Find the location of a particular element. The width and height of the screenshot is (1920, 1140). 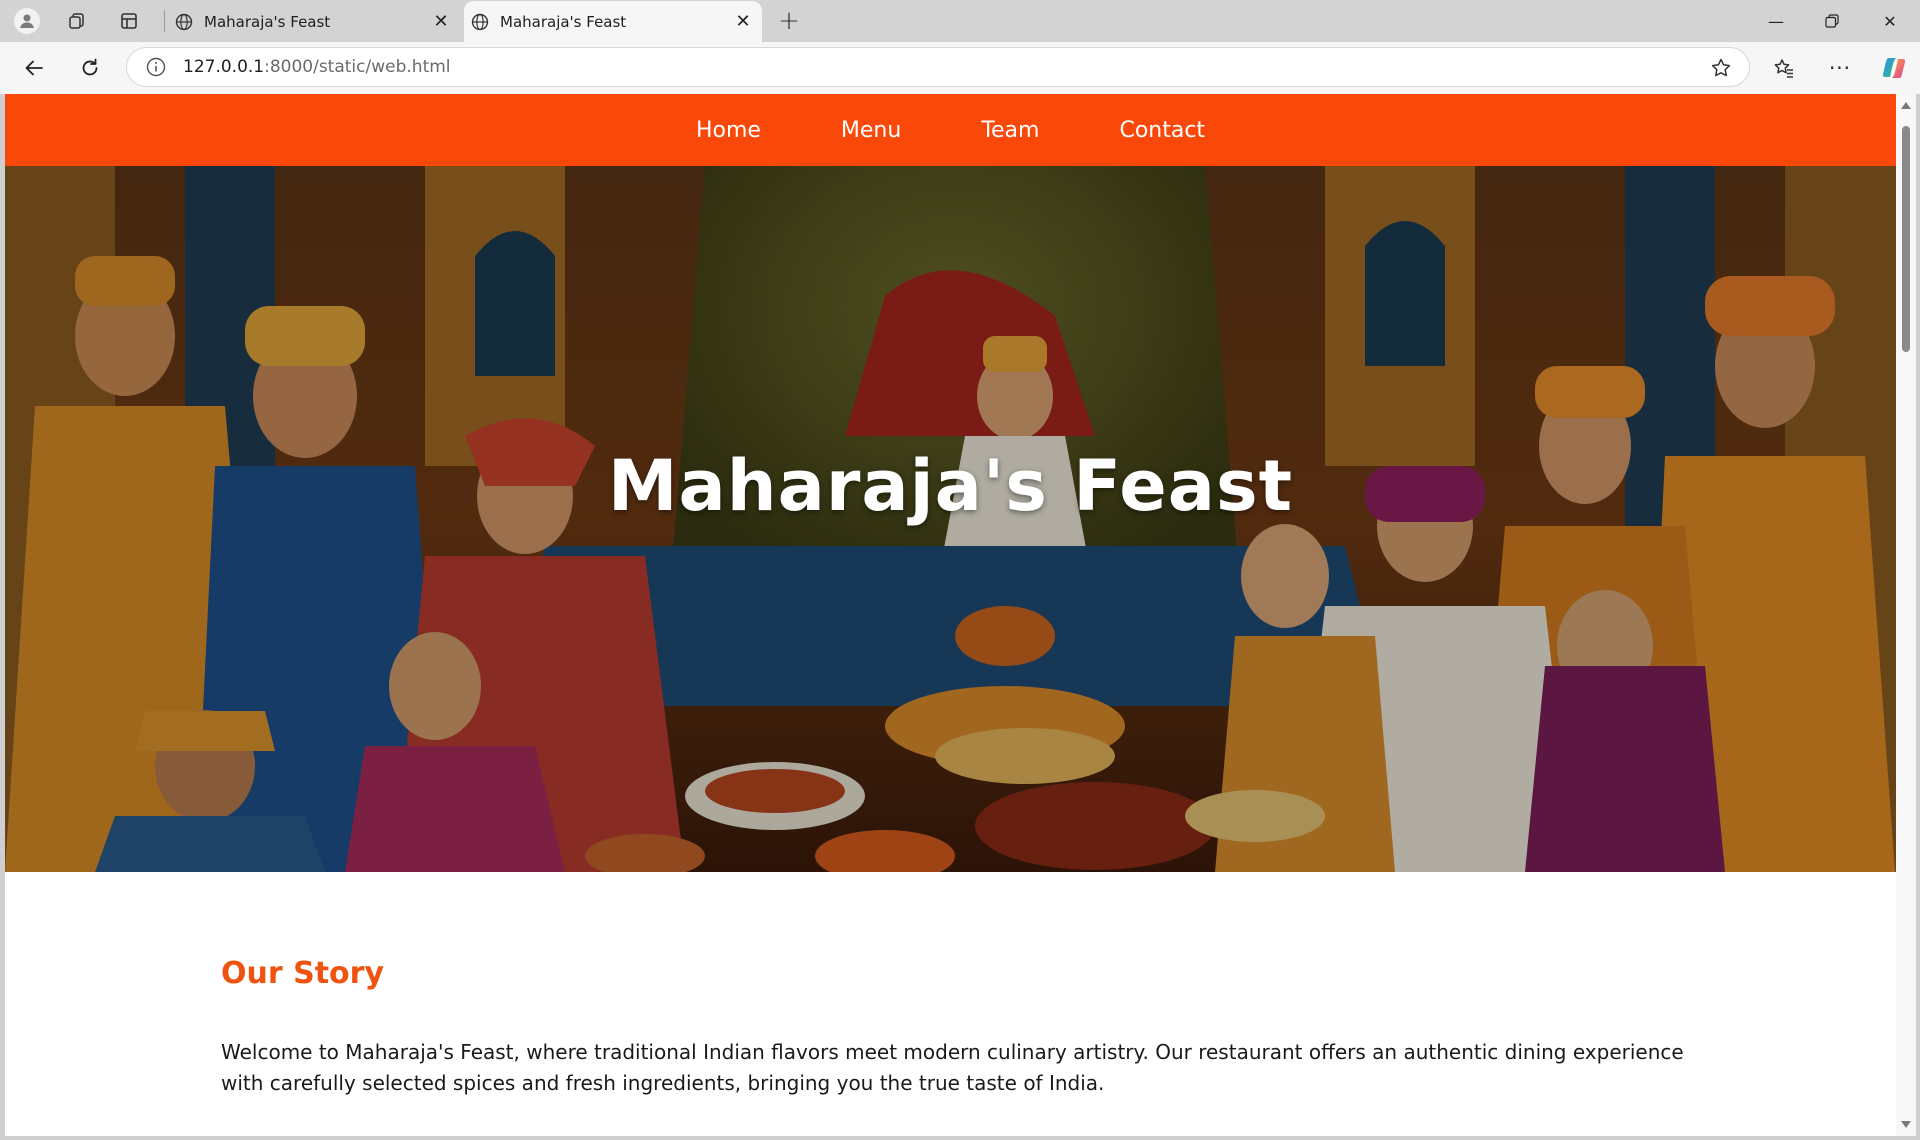

vertical-tabs-button is located at coordinates (129, 21).